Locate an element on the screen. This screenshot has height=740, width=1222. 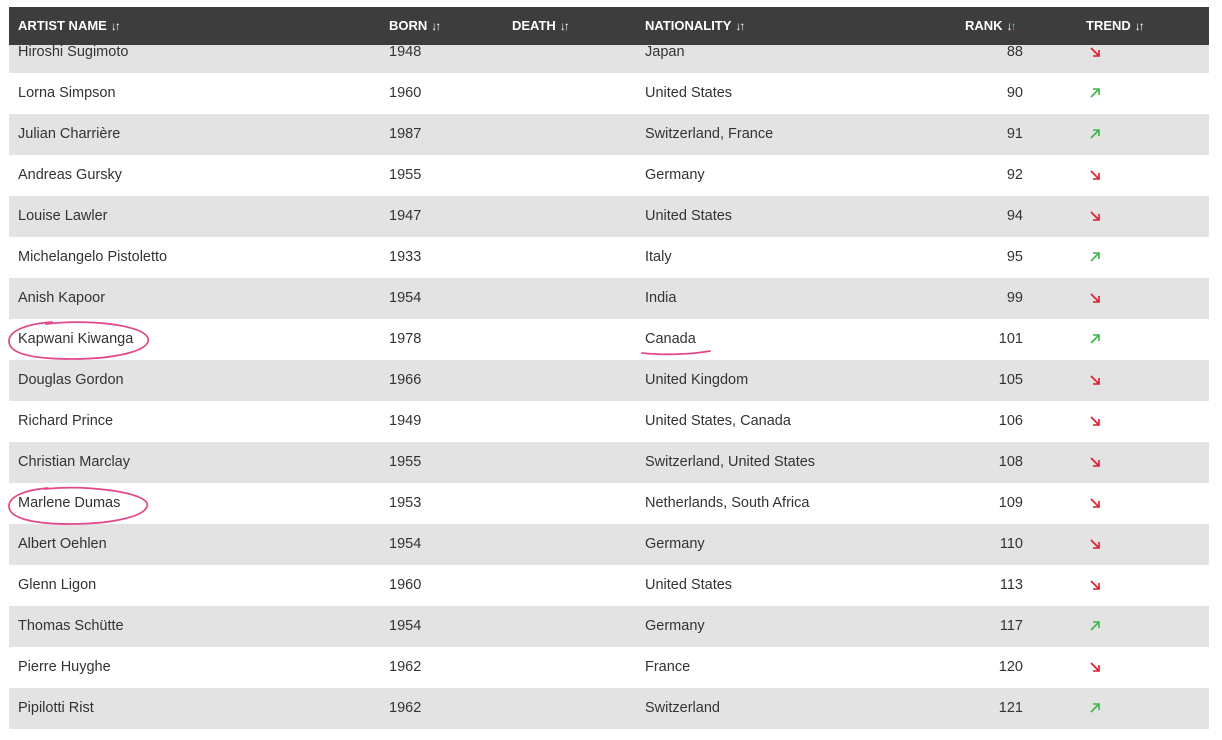
table-row: Anish Kapoor 1954 India 99 is located at coordinates (609, 298).